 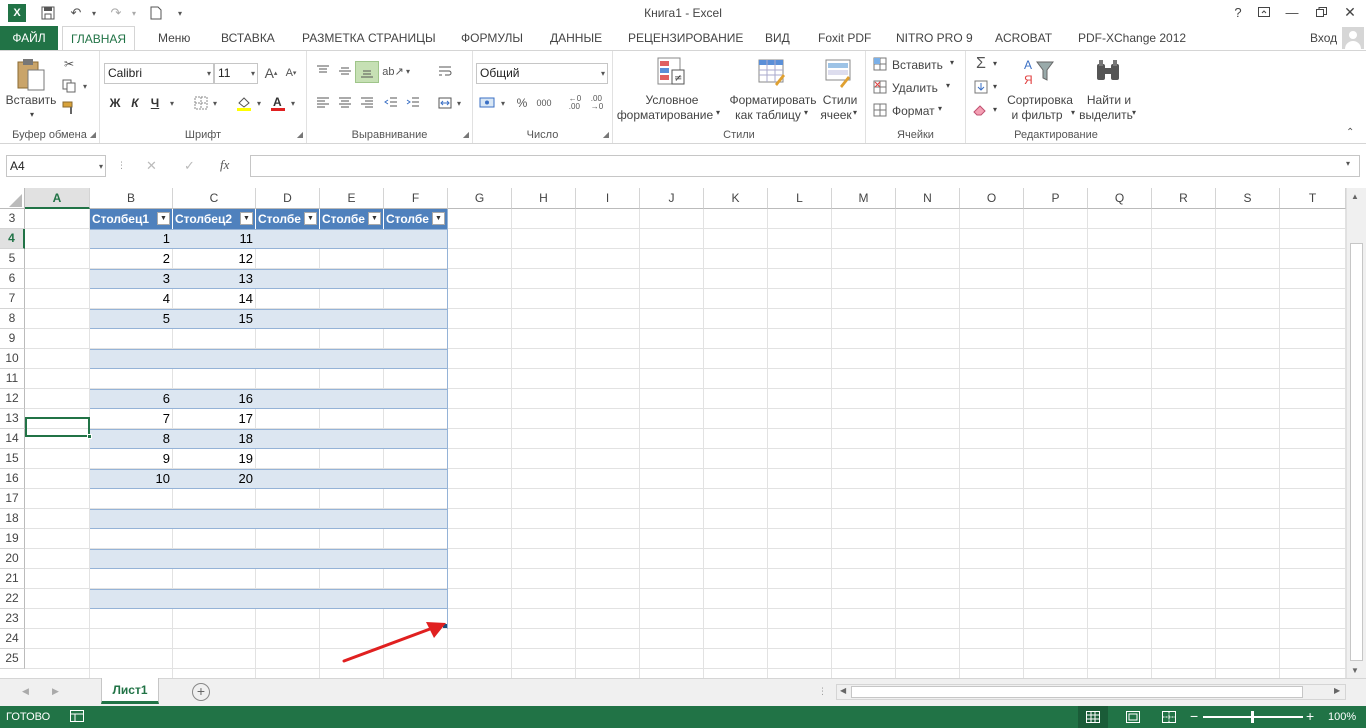 I want to click on align-center-icon, so click(x=345, y=103).